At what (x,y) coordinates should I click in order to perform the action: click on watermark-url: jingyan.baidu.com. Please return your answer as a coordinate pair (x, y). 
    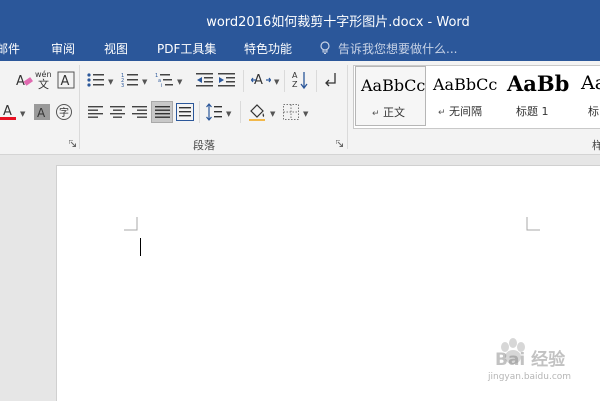
    Looking at the image, I should click on (530, 377).